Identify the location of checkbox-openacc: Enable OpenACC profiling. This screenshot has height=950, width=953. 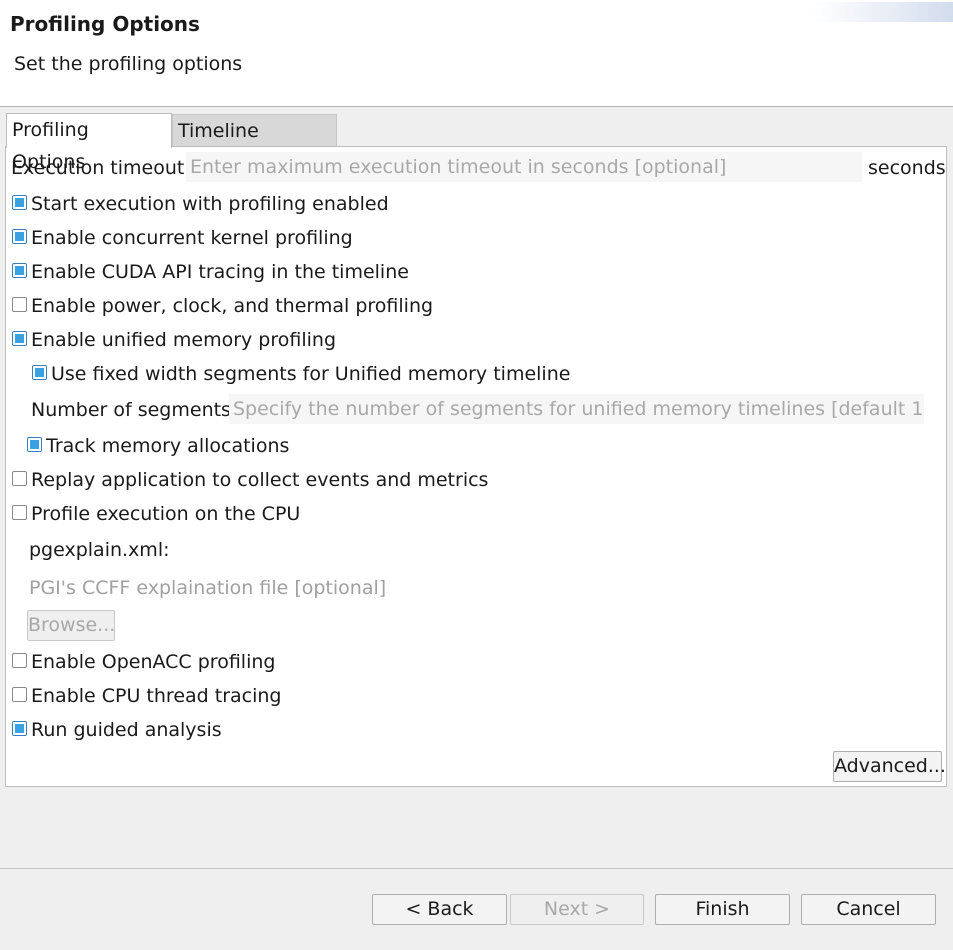
(143, 662).